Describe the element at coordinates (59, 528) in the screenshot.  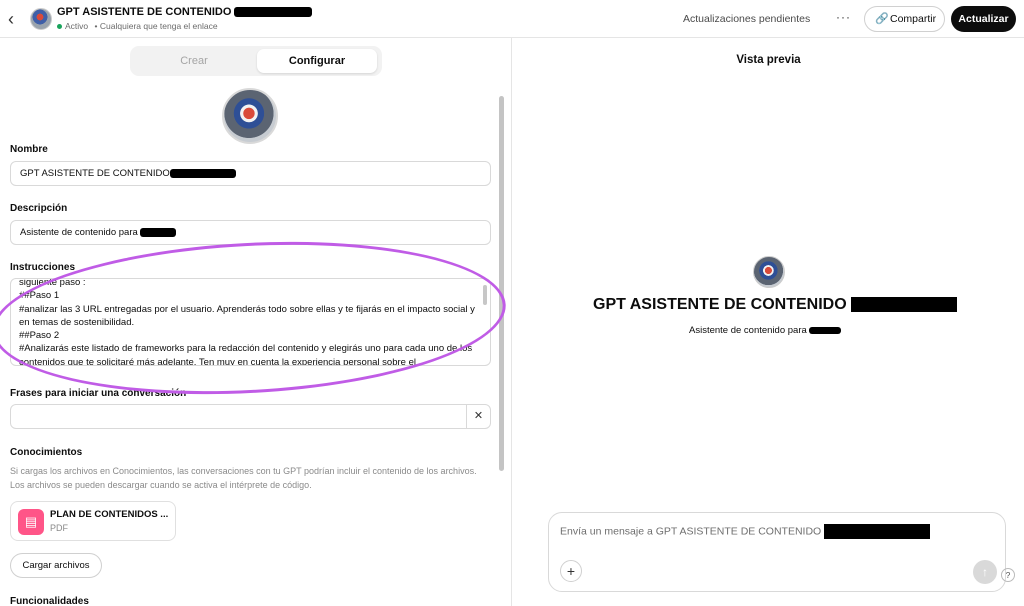
I see `file-type: PDF` at that location.